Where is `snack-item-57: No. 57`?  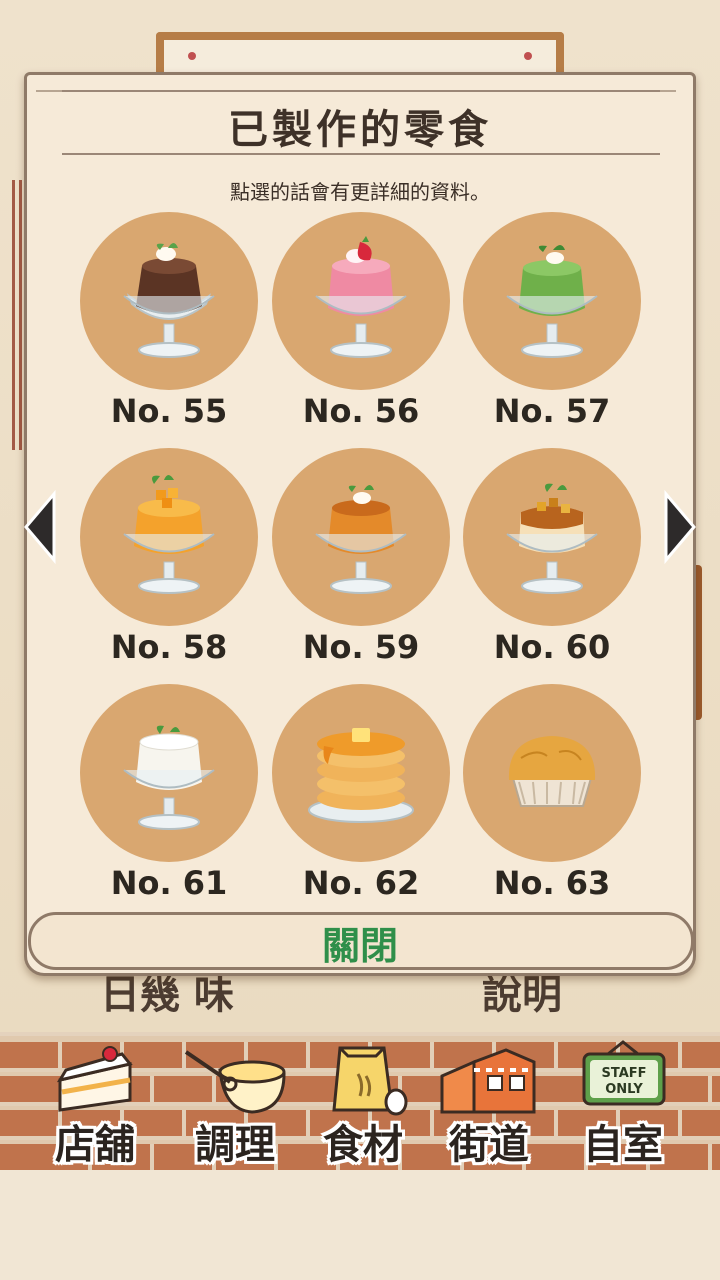 snack-item-57: No. 57 is located at coordinates (553, 322).